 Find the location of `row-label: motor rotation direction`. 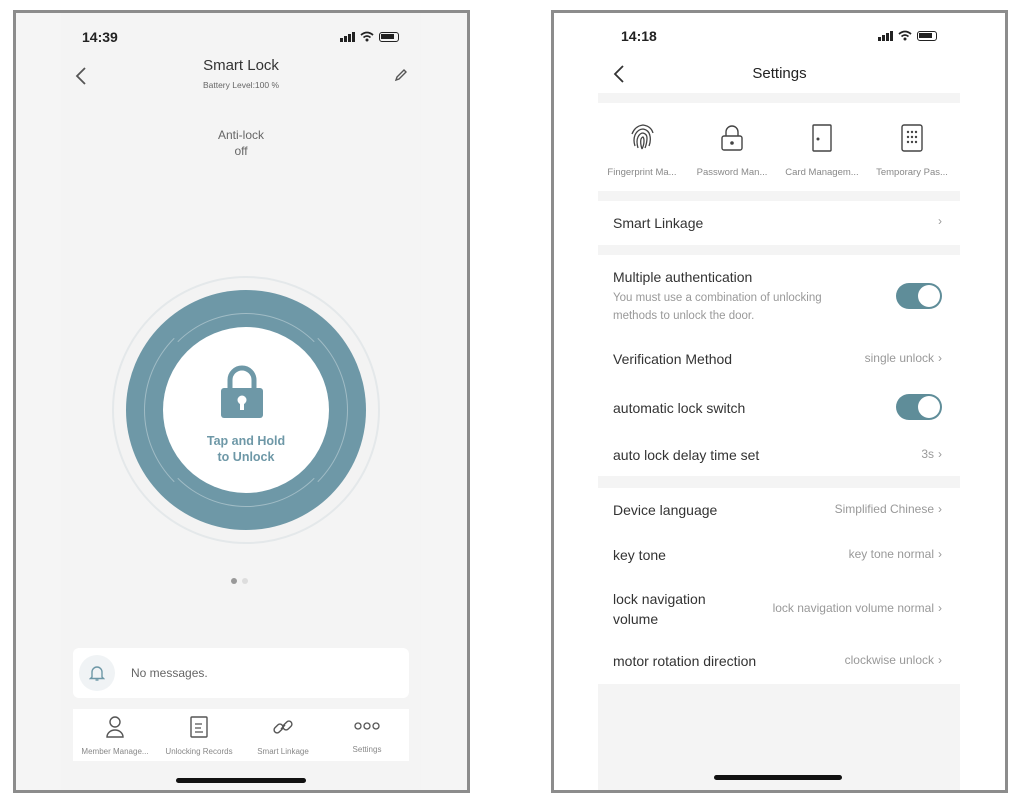

row-label: motor rotation direction is located at coordinates (685, 661).